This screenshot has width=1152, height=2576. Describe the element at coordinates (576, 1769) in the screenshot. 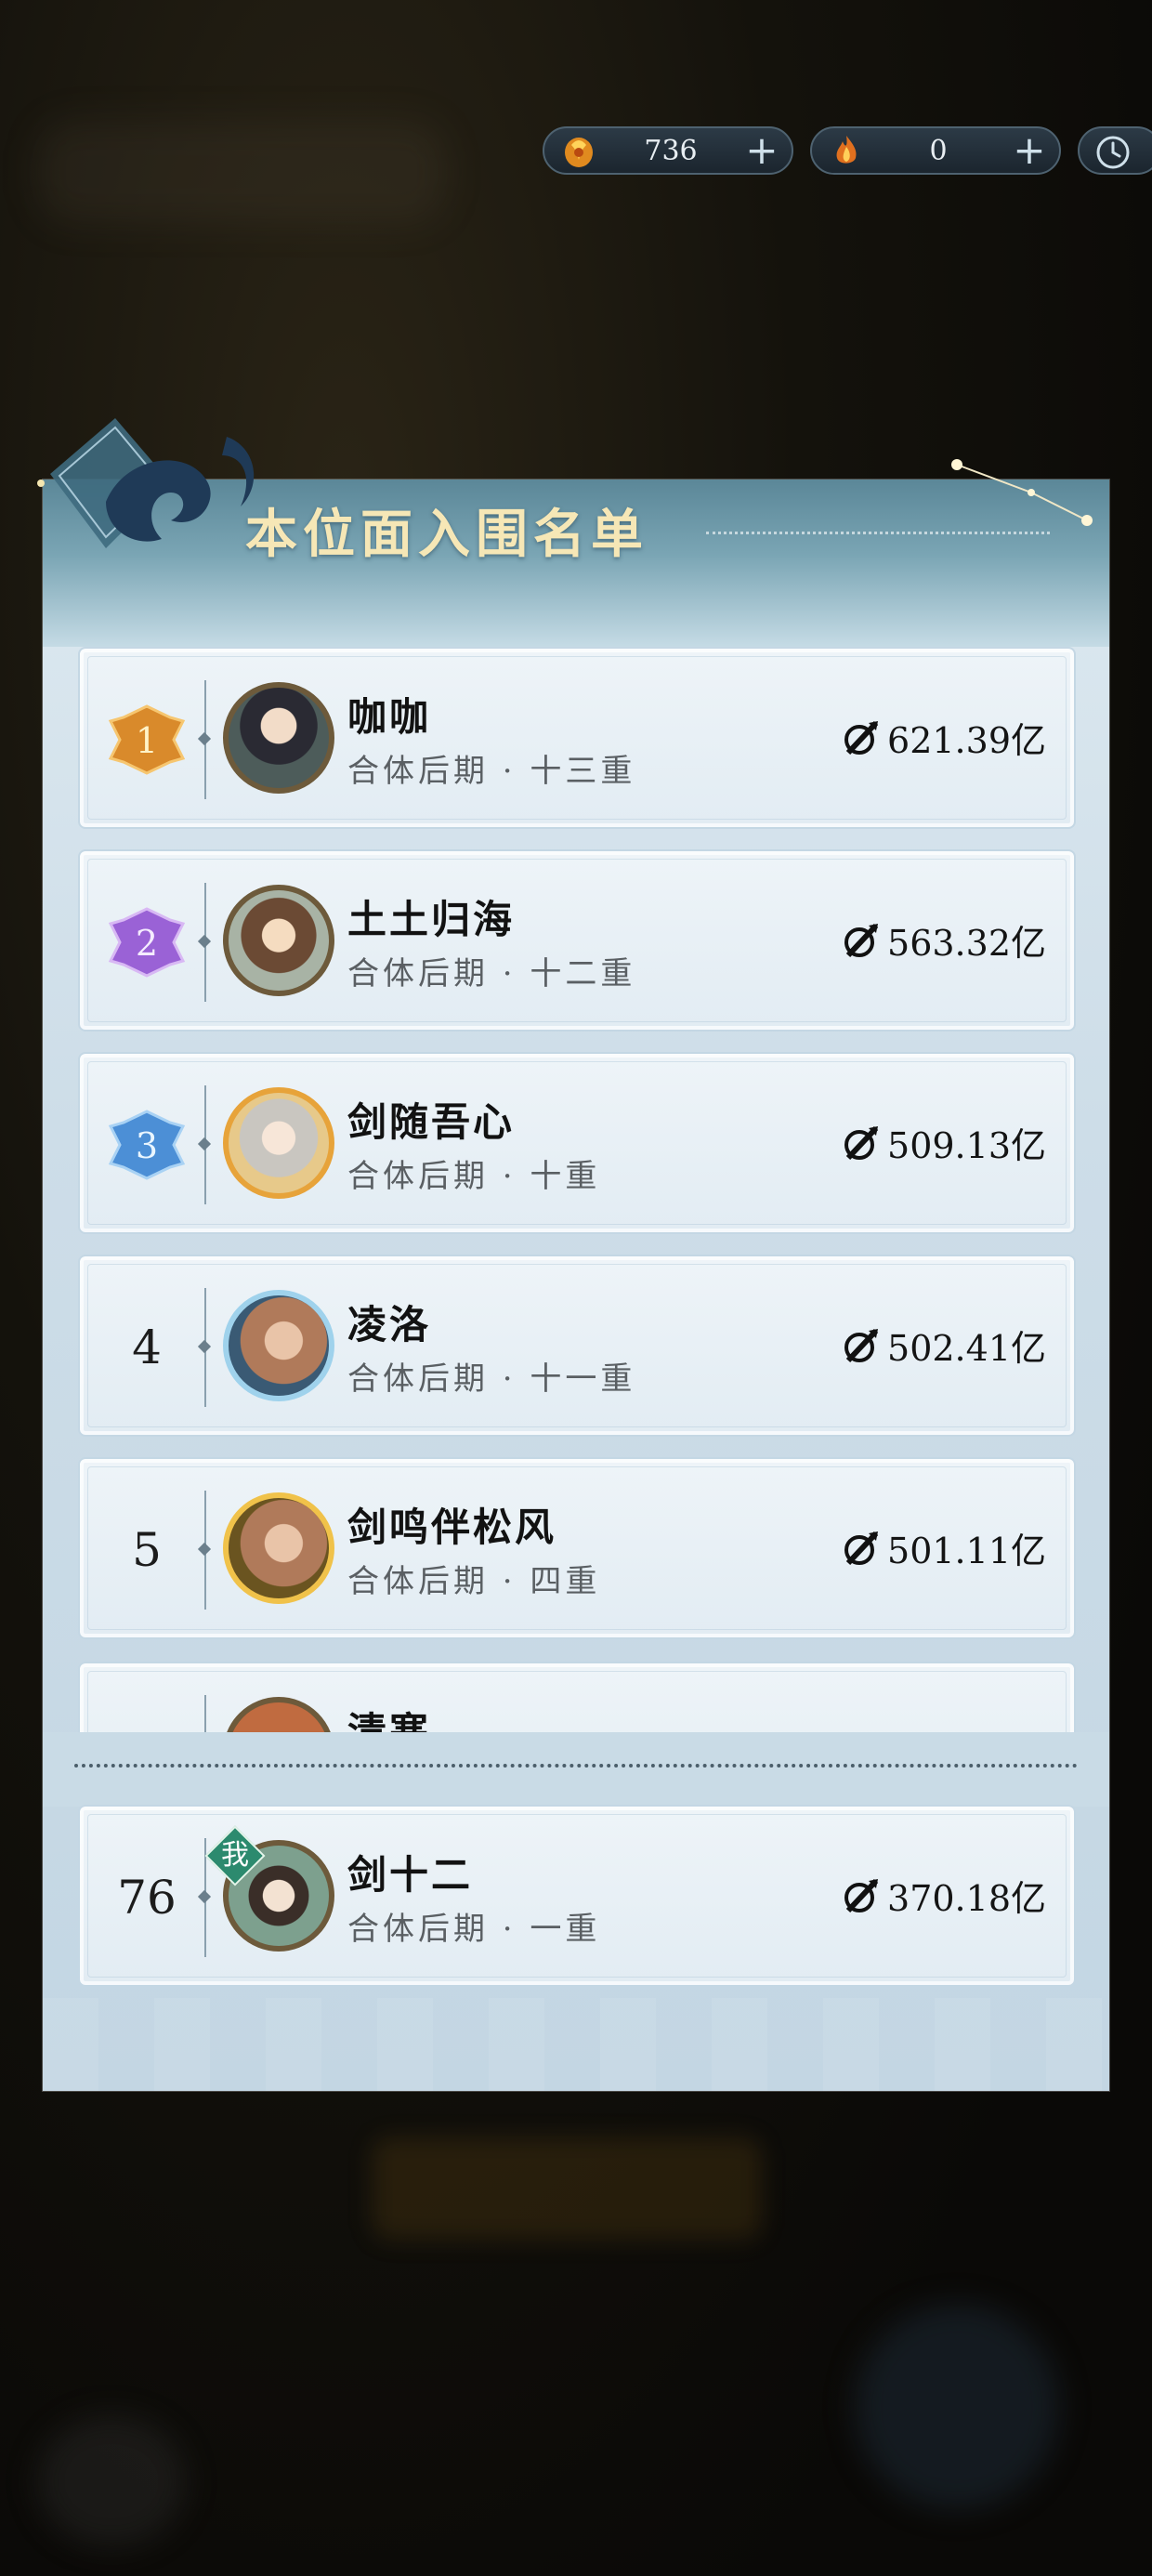

I see `list-separator-area` at that location.